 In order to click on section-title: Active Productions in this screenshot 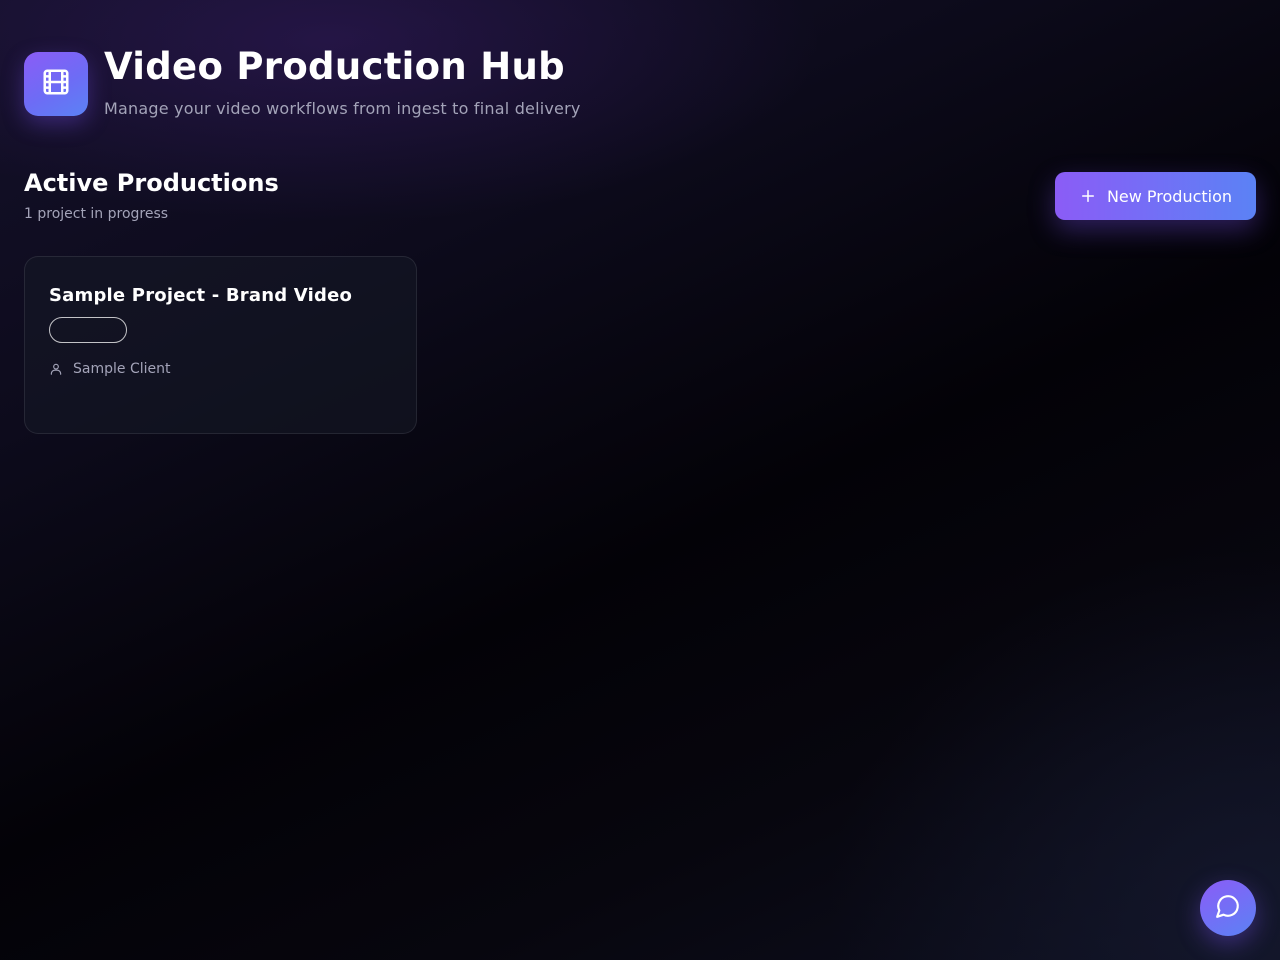, I will do `click(151, 183)`.